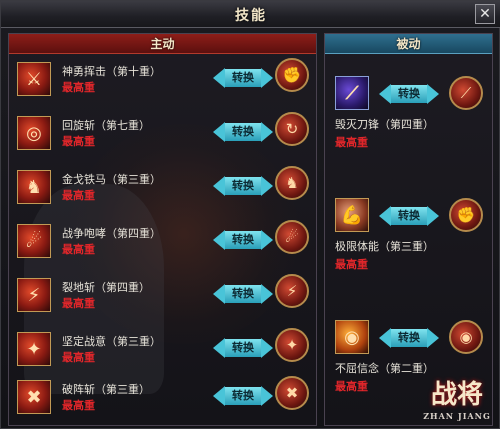  I want to click on alt-skill-beast-icon: ☄, so click(292, 237).